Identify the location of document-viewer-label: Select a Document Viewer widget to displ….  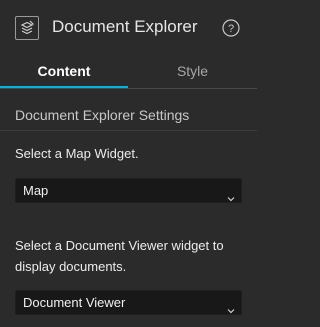
(119, 256).